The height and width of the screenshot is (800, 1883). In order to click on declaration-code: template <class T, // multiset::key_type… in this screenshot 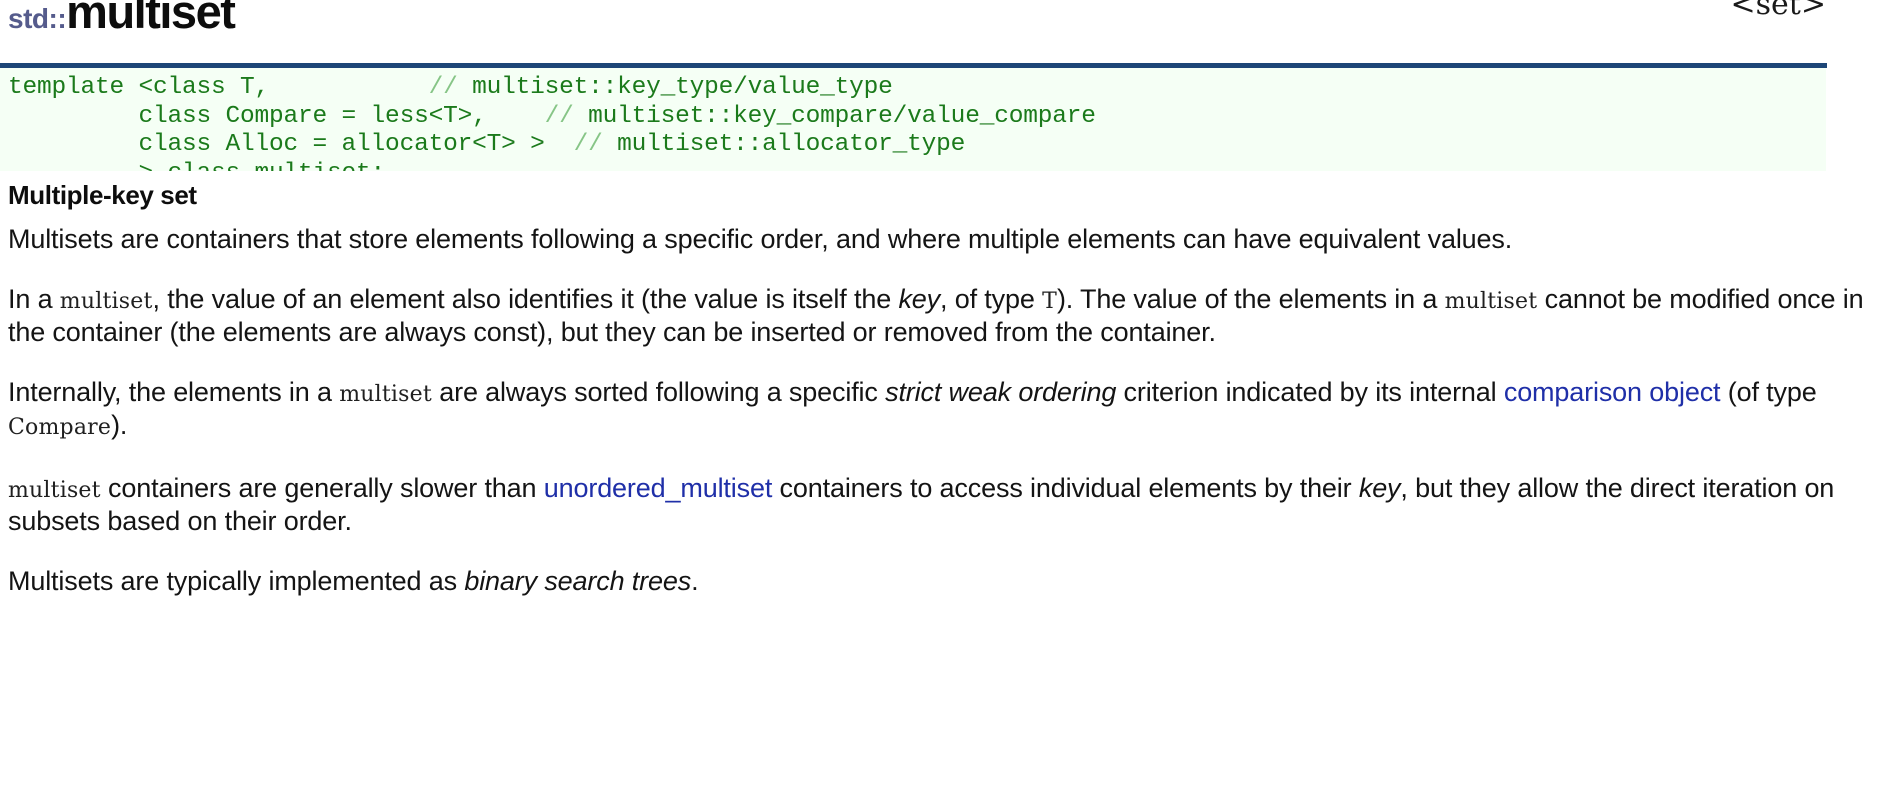, I will do `click(913, 122)`.